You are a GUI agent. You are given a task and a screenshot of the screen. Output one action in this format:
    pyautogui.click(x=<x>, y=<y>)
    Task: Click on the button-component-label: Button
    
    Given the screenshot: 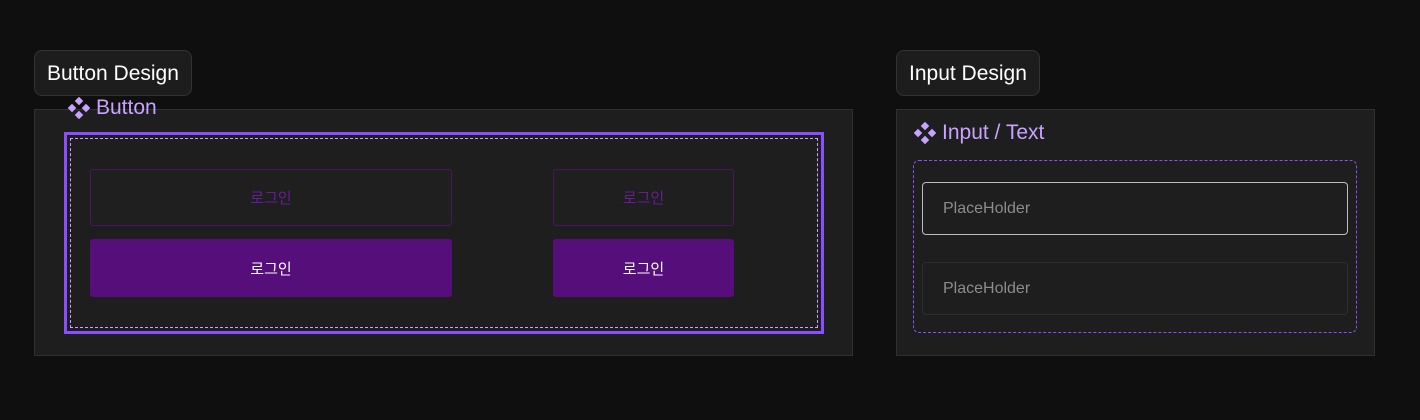 What is the action you would take?
    pyautogui.click(x=112, y=108)
    